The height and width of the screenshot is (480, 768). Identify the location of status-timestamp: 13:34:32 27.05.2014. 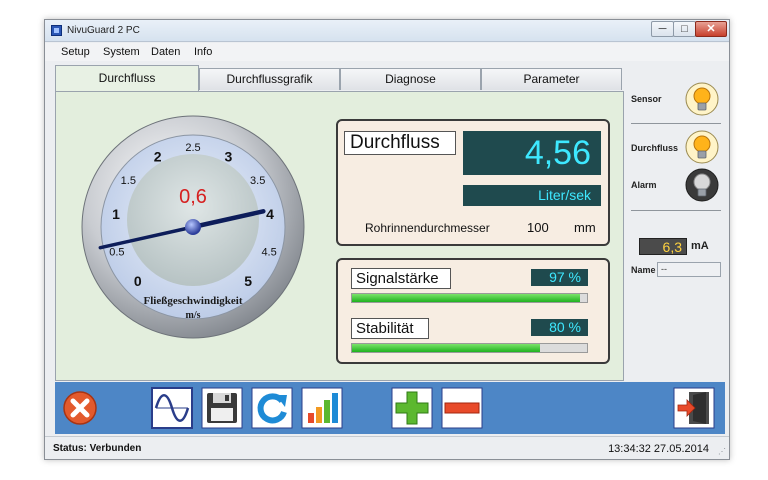
(658, 449).